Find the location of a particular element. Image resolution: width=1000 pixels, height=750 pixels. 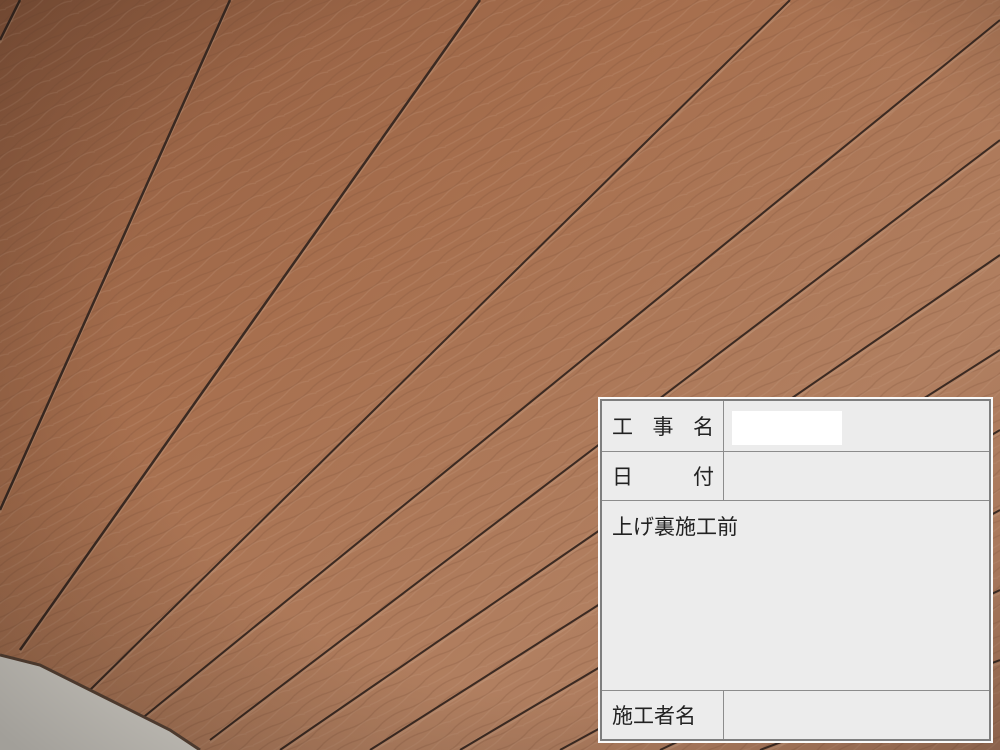

contractor-row: 施工者名 is located at coordinates (795, 715).